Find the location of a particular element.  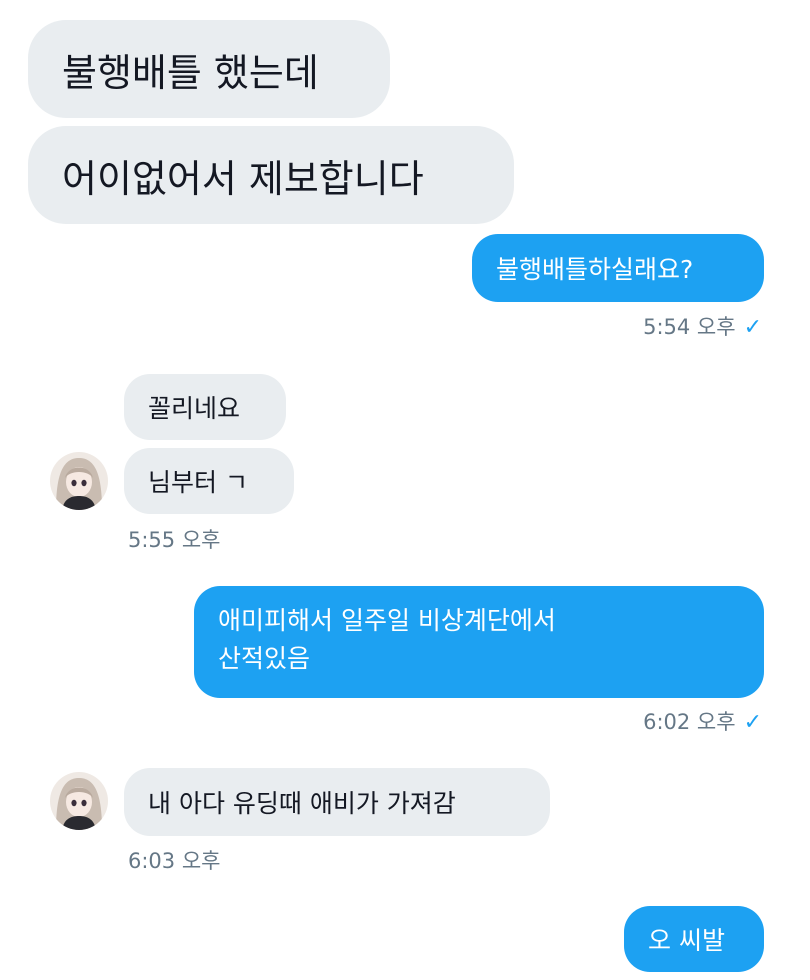

message-text: 불행배틀하실래요? is located at coordinates (595, 269).